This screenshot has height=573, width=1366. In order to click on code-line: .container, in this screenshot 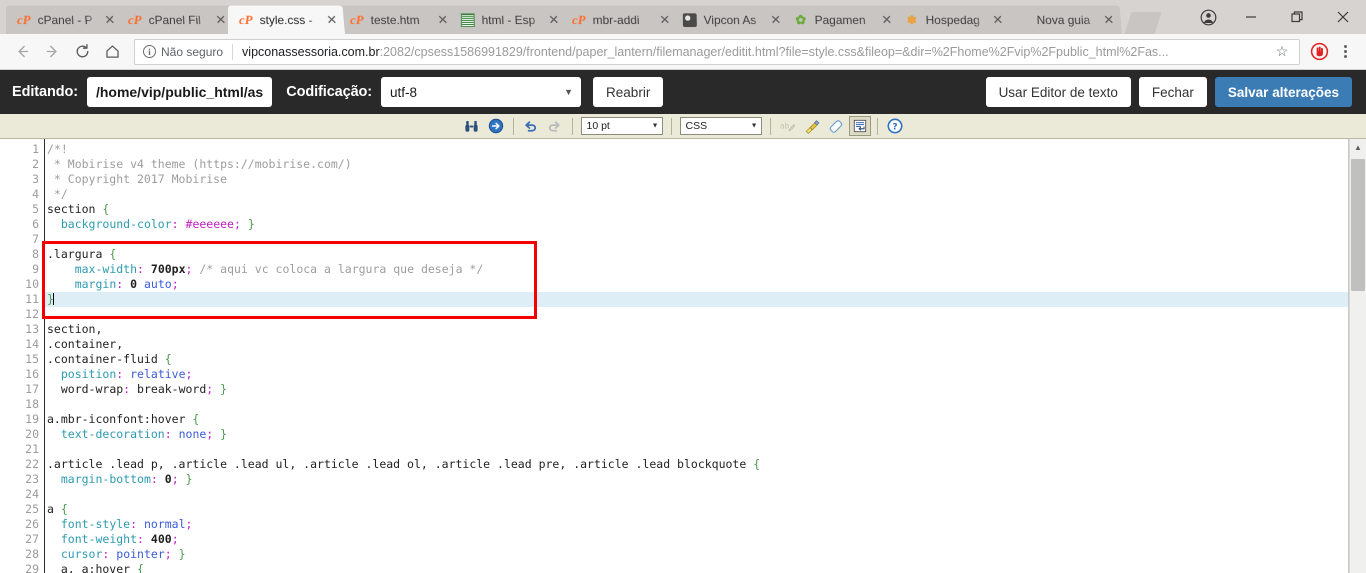, I will do `click(705, 344)`.